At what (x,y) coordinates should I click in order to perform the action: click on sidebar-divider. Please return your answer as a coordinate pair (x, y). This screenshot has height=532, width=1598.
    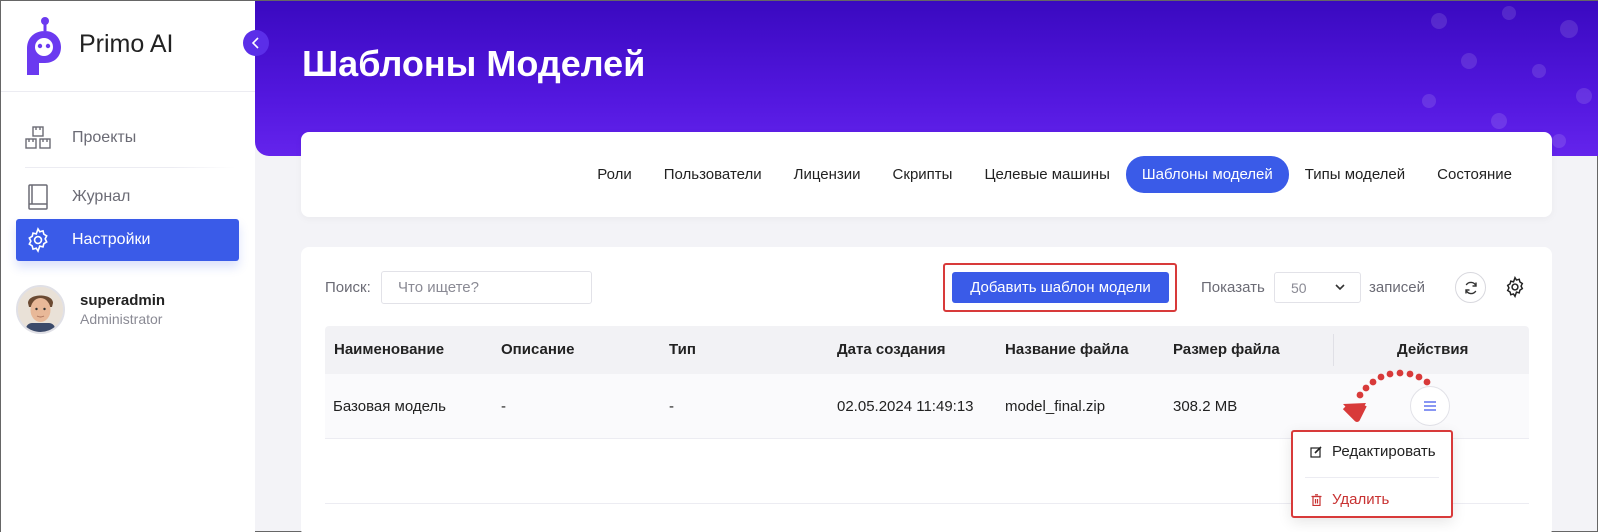
    Looking at the image, I should click on (128, 91).